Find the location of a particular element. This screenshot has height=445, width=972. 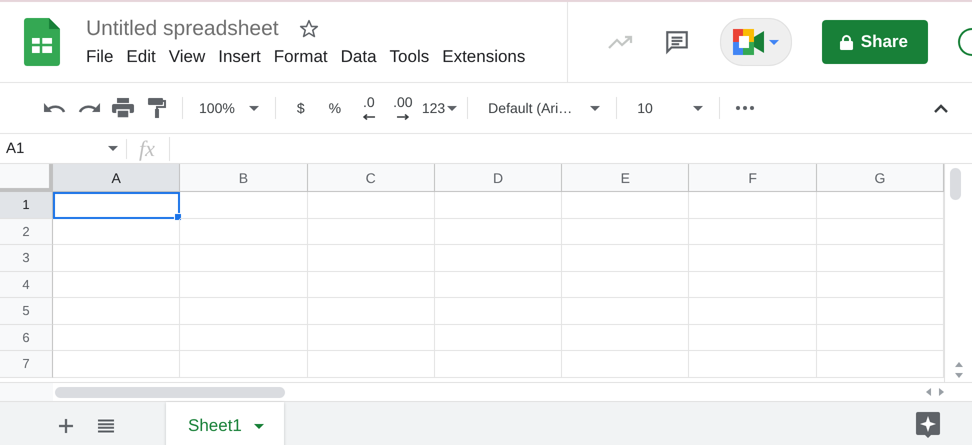

selected-cell is located at coordinates (116, 205).